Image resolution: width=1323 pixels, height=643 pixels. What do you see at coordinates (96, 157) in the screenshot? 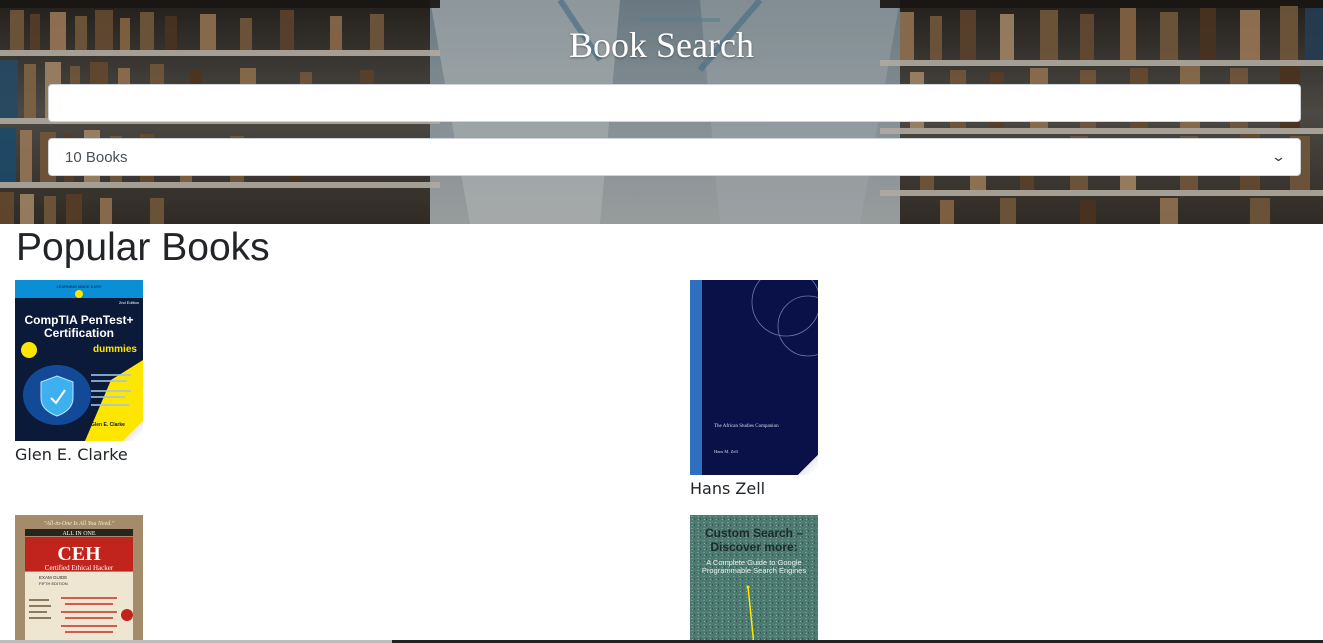
I see `result-count-selected-value: 10 Books` at bounding box center [96, 157].